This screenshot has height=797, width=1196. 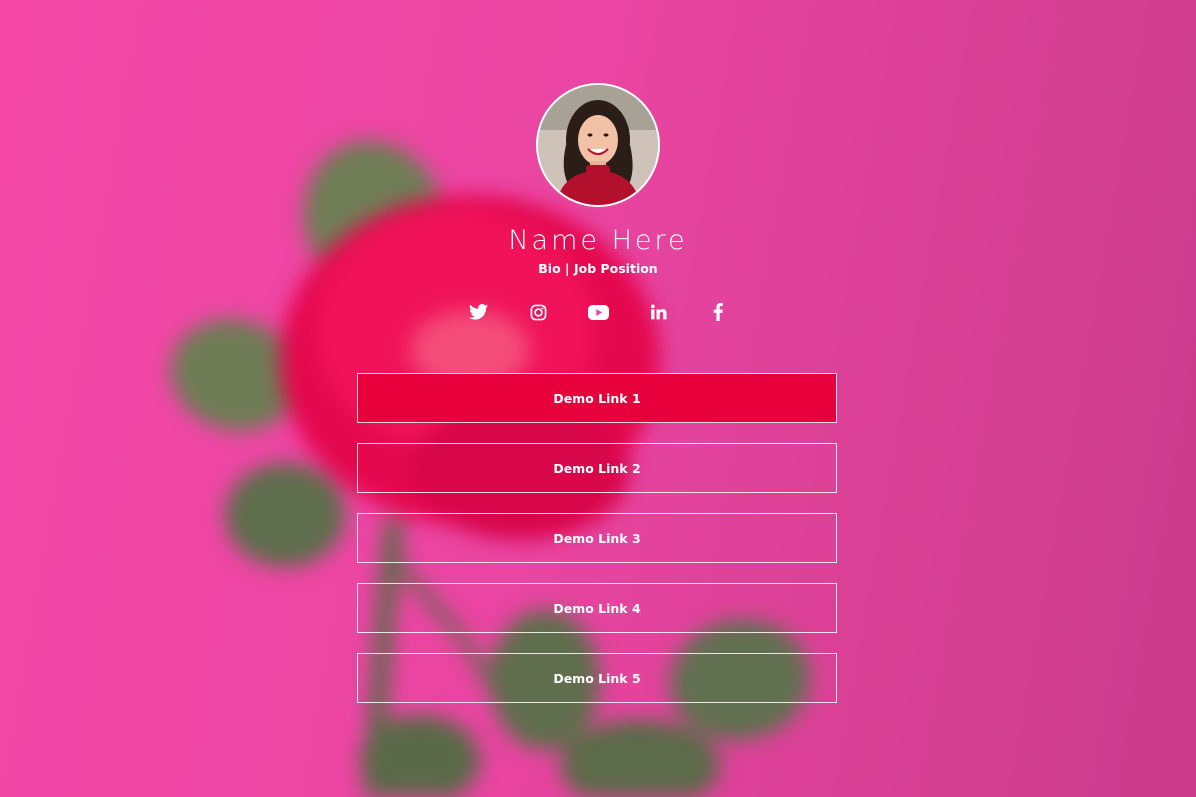 What do you see at coordinates (658, 312) in the screenshot?
I see `linkedin-icon` at bounding box center [658, 312].